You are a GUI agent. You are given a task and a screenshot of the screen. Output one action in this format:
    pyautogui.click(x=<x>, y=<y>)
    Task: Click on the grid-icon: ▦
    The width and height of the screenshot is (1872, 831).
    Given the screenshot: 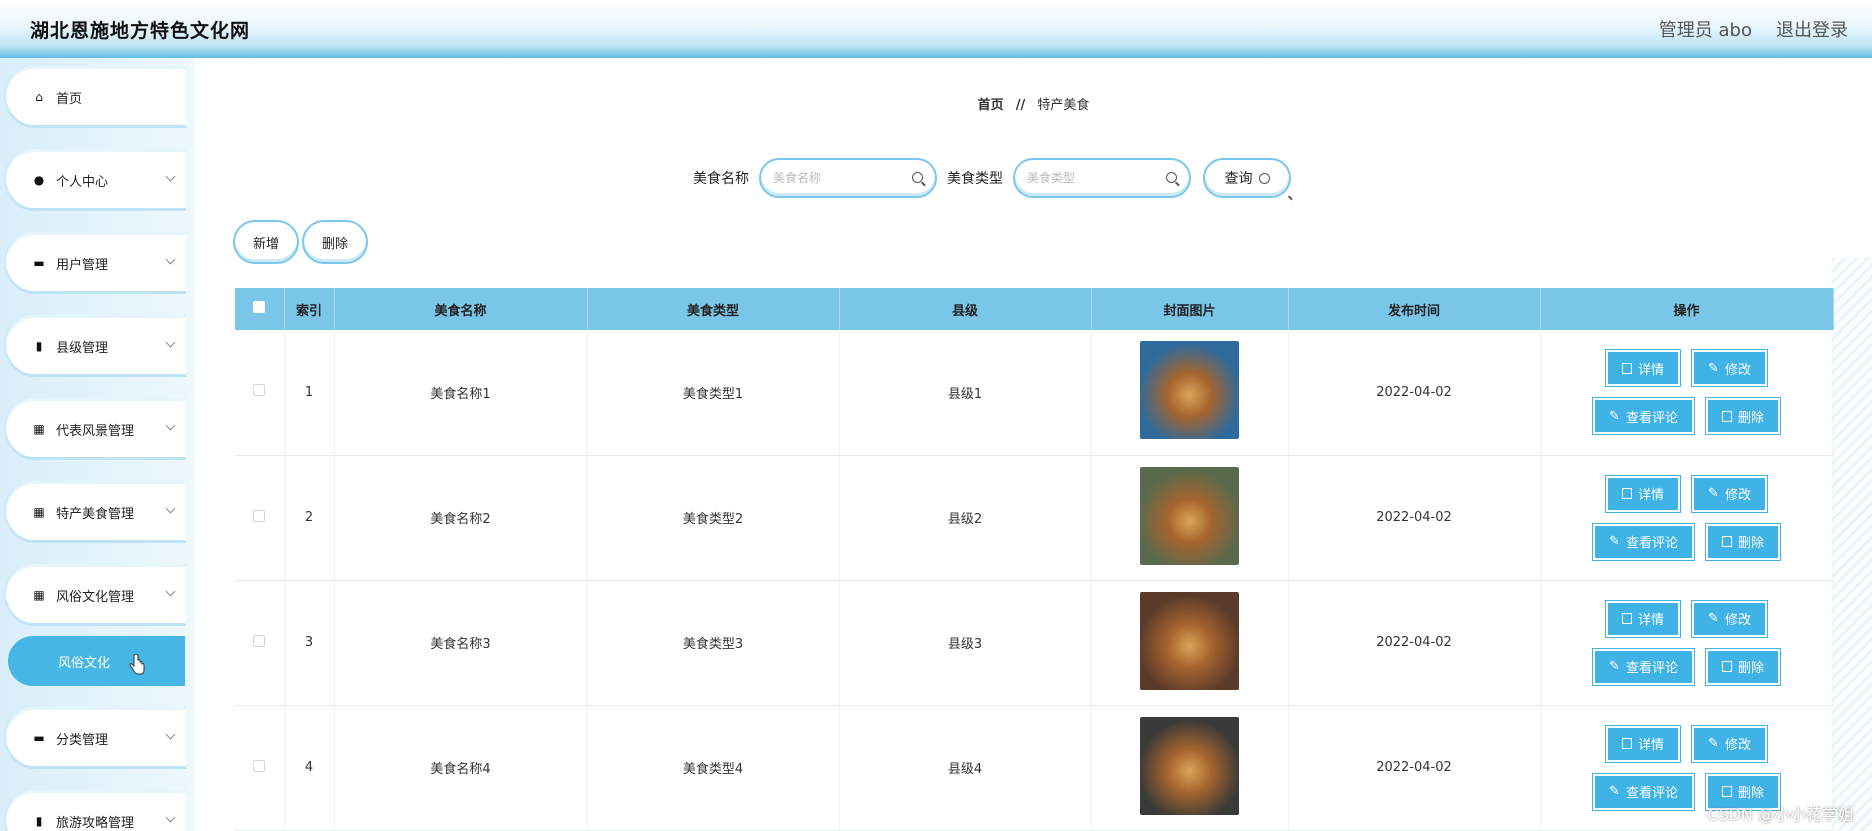 What is the action you would take?
    pyautogui.click(x=39, y=429)
    